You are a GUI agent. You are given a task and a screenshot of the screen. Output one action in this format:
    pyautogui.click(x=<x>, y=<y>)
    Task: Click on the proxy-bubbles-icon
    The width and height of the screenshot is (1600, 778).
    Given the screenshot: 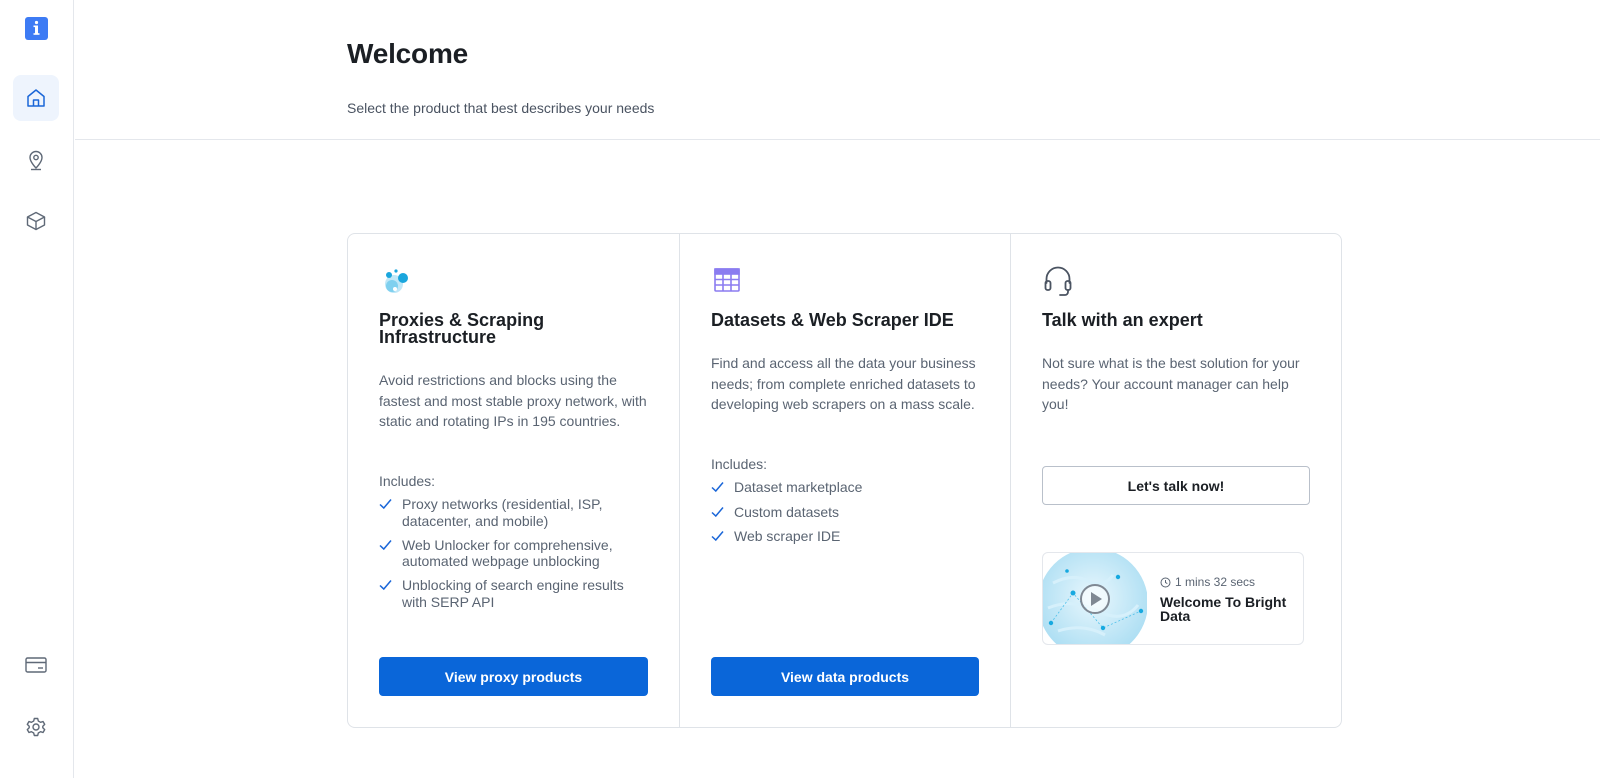 What is the action you would take?
    pyautogui.click(x=396, y=281)
    